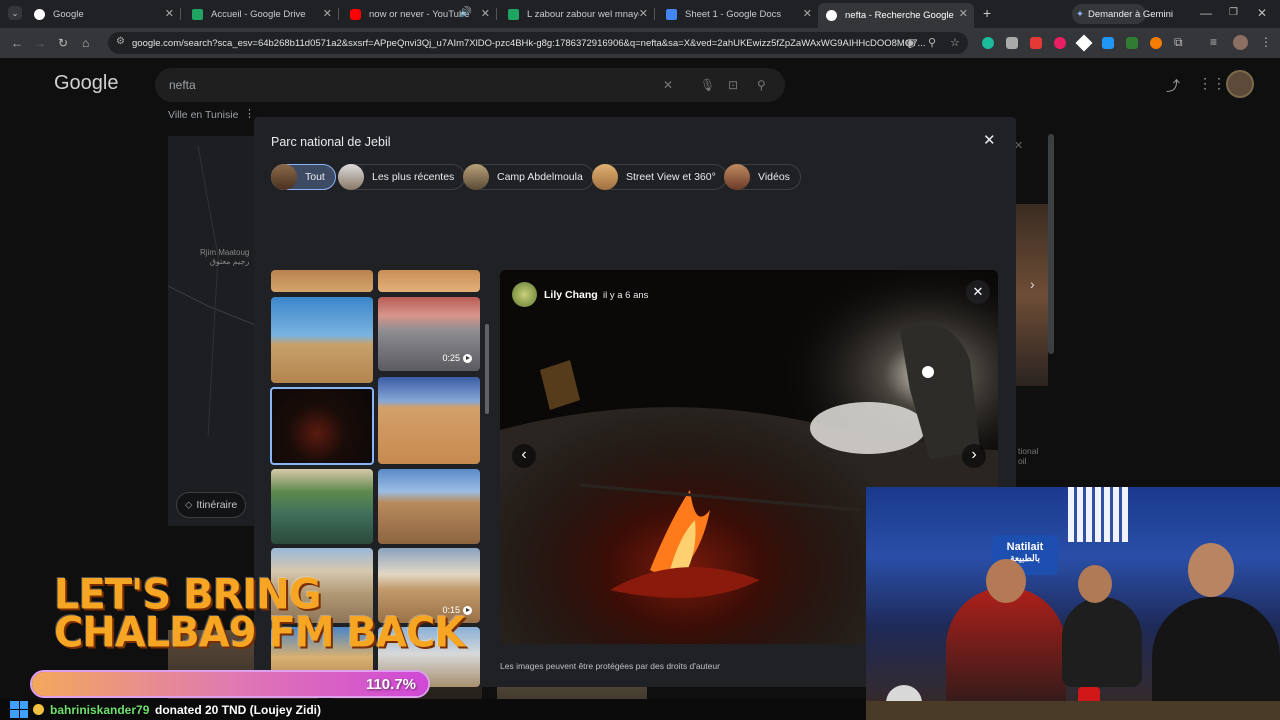 This screenshot has width=1280, height=720. What do you see at coordinates (978, 292) in the screenshot?
I see `close-viewer-icon: ✕` at bounding box center [978, 292].